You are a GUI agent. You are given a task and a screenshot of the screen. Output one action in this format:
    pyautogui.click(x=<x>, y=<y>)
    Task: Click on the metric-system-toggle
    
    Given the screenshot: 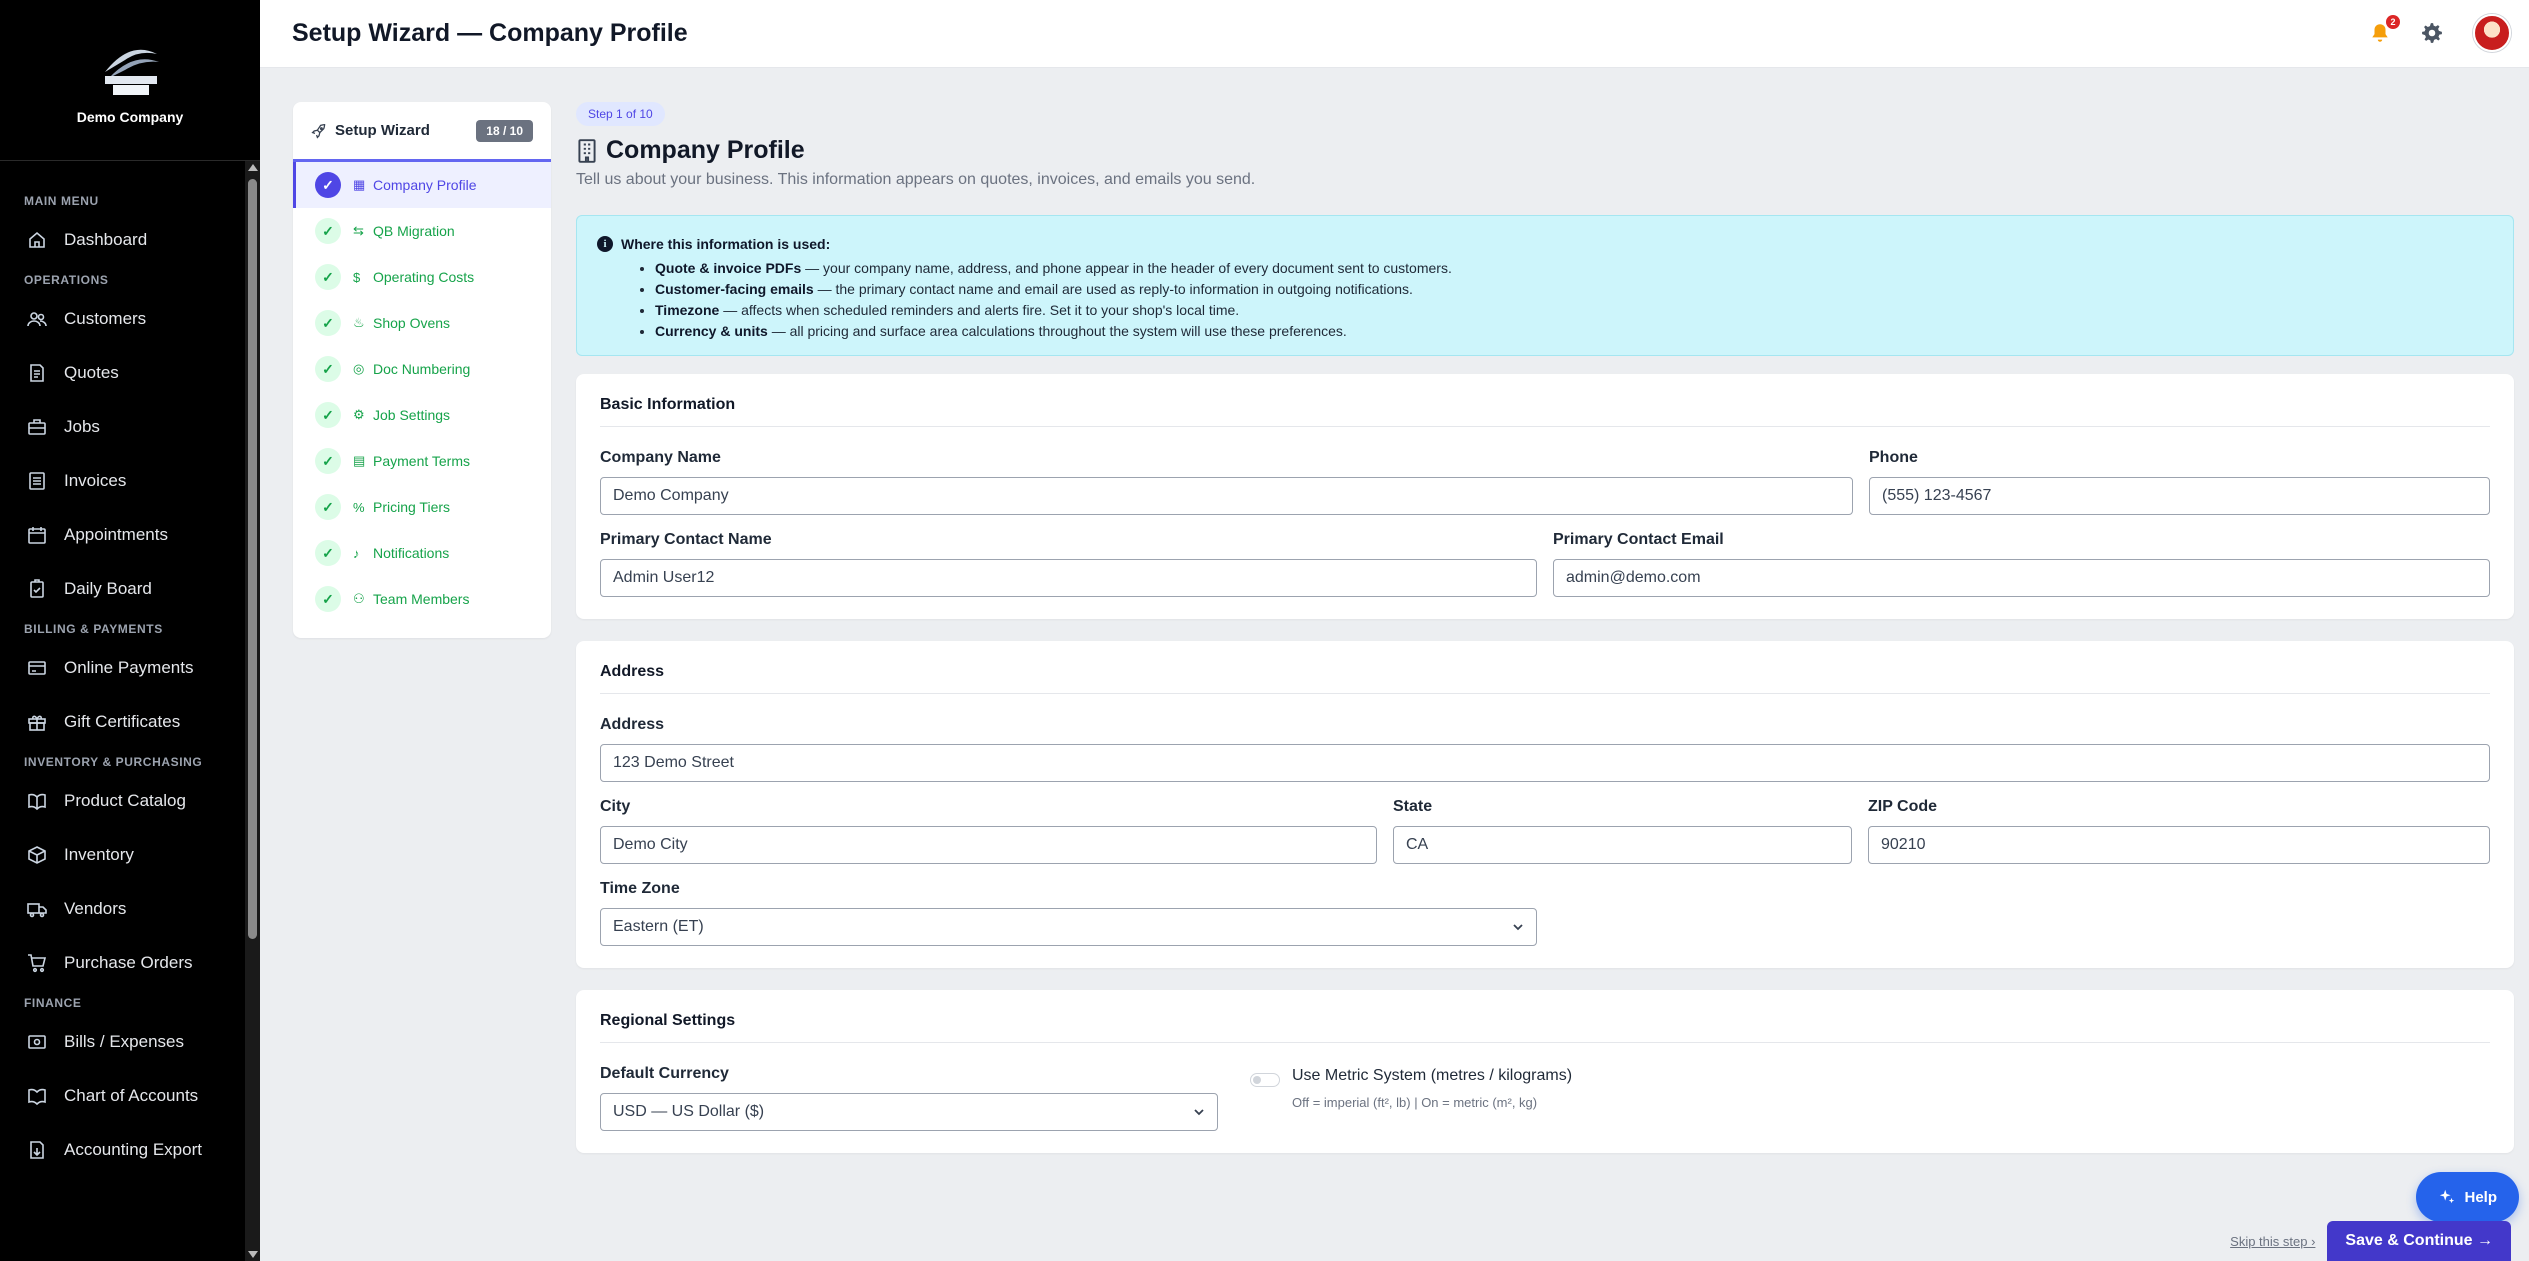 What is the action you would take?
    pyautogui.click(x=1265, y=1080)
    